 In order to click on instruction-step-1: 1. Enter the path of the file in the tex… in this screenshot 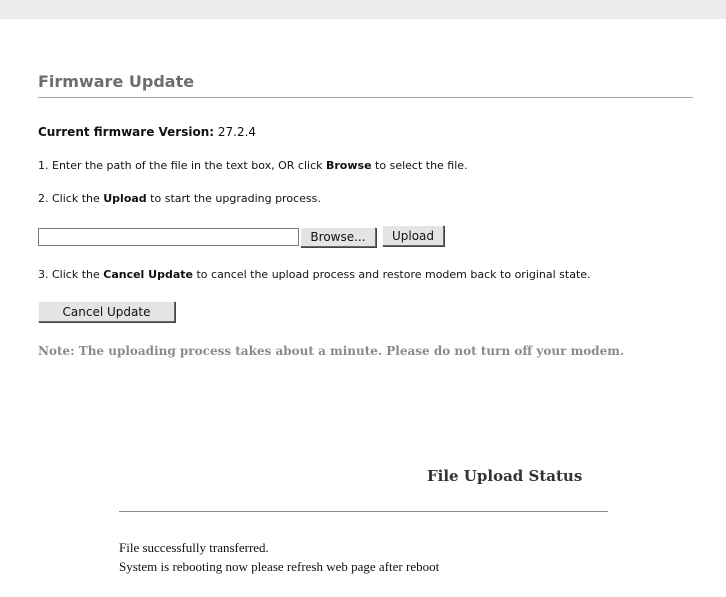, I will do `click(253, 165)`.